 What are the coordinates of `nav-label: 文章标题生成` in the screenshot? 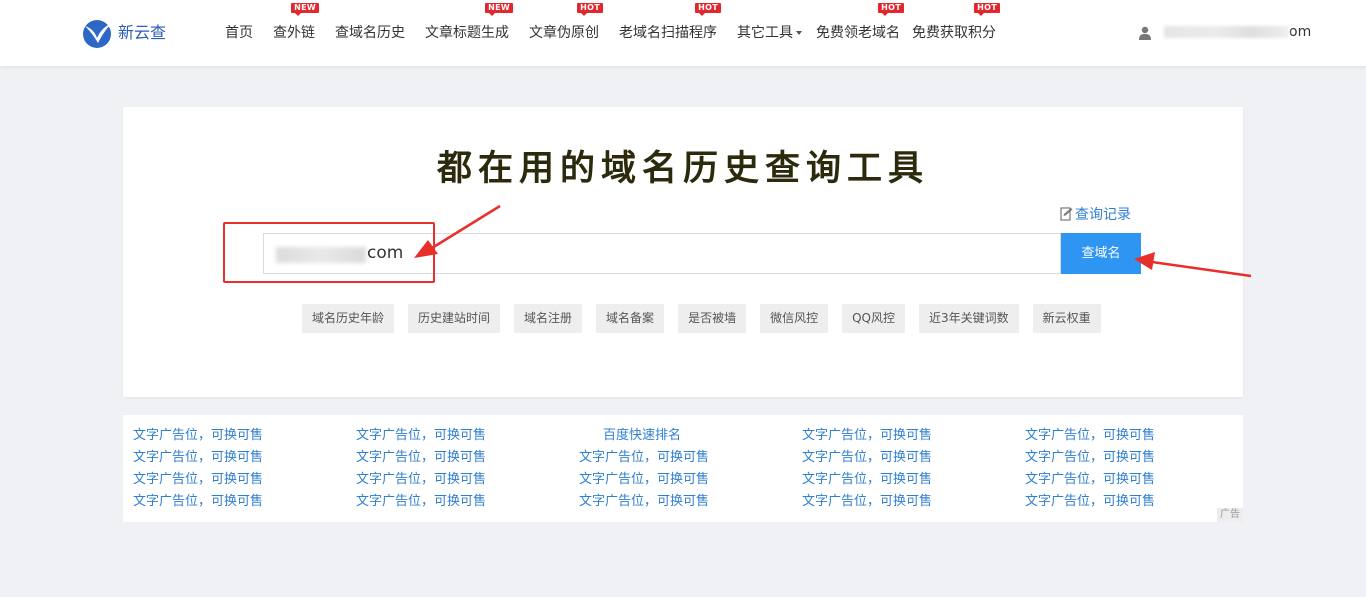 It's located at (467, 33).